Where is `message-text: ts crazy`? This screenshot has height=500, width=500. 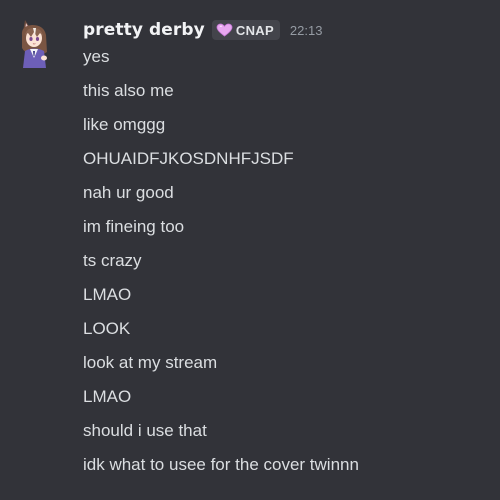
message-text: ts crazy is located at coordinates (288, 267).